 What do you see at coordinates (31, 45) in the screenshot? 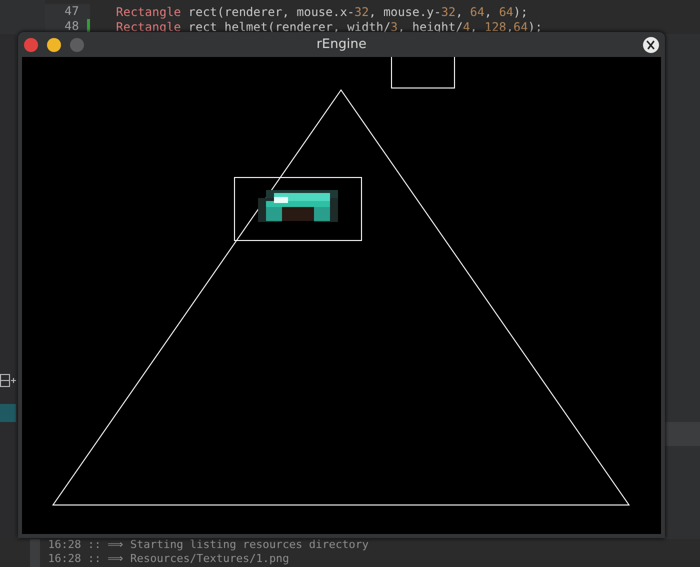
I see `close-button` at bounding box center [31, 45].